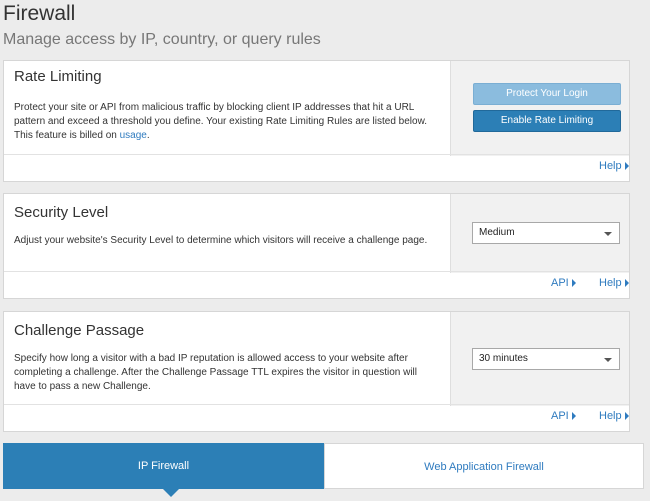  Describe the element at coordinates (503, 358) in the screenshot. I see `challenge-passage-selected: 30 minutes` at that location.